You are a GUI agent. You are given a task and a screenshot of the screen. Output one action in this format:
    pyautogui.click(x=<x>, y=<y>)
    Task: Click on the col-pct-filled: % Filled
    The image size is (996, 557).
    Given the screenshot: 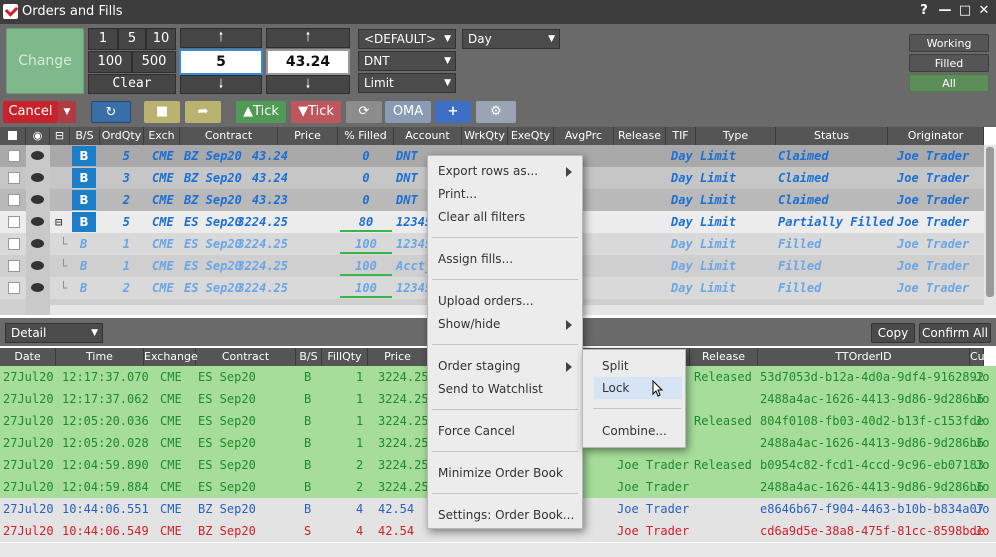 What is the action you would take?
    pyautogui.click(x=366, y=136)
    